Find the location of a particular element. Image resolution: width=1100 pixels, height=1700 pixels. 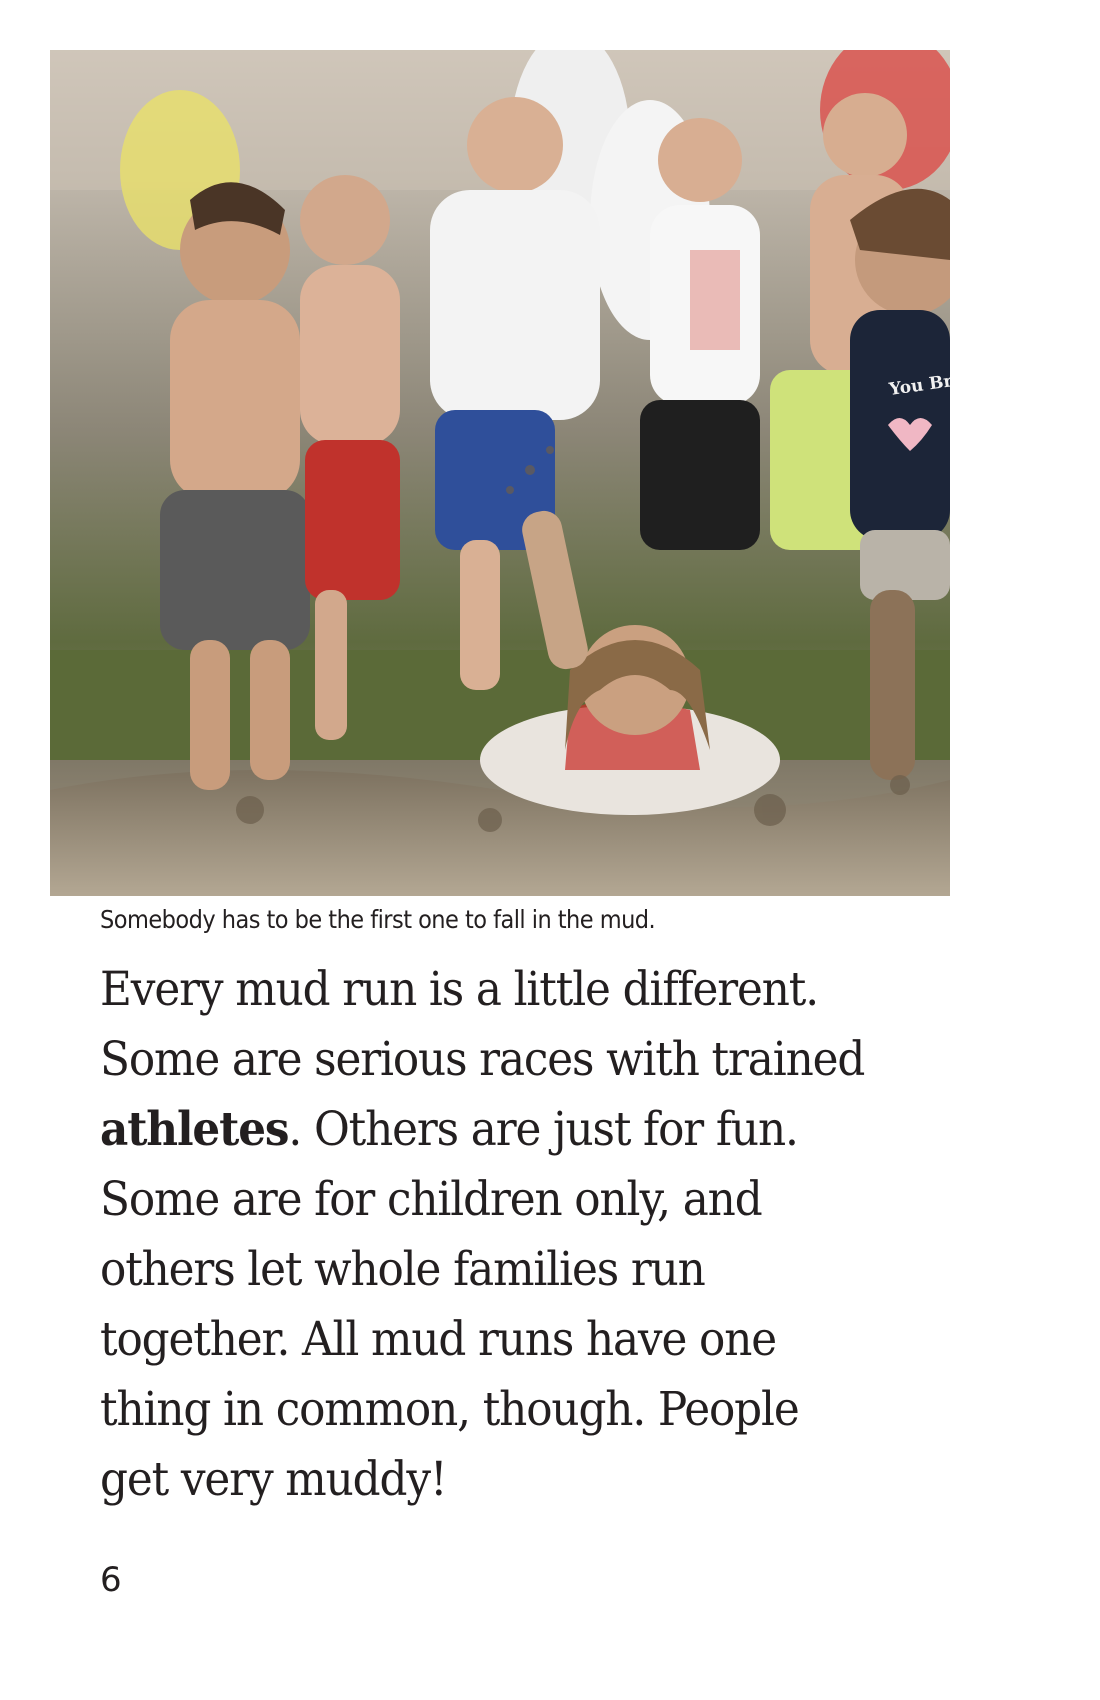

paragraph-line: Some are serious races with trained is located at coordinates (482, 1059).